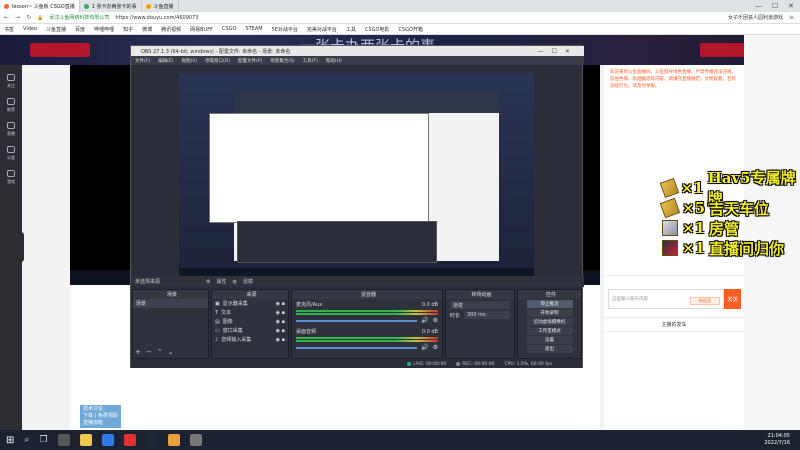  Describe the element at coordinates (85, 440) in the screenshot. I see `file-explorer-icon` at that location.